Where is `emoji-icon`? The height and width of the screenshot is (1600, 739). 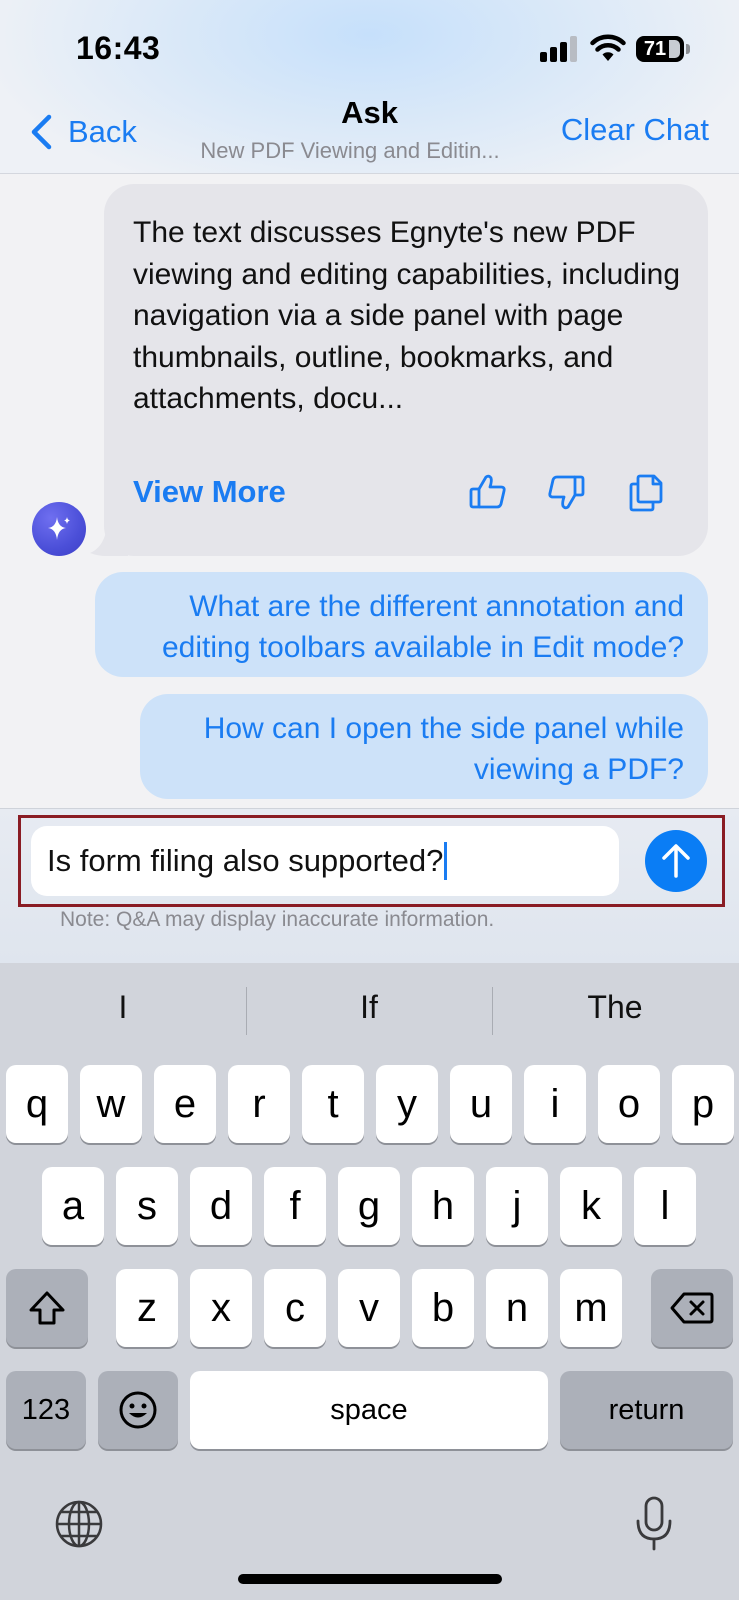
emoji-icon is located at coordinates (138, 1410).